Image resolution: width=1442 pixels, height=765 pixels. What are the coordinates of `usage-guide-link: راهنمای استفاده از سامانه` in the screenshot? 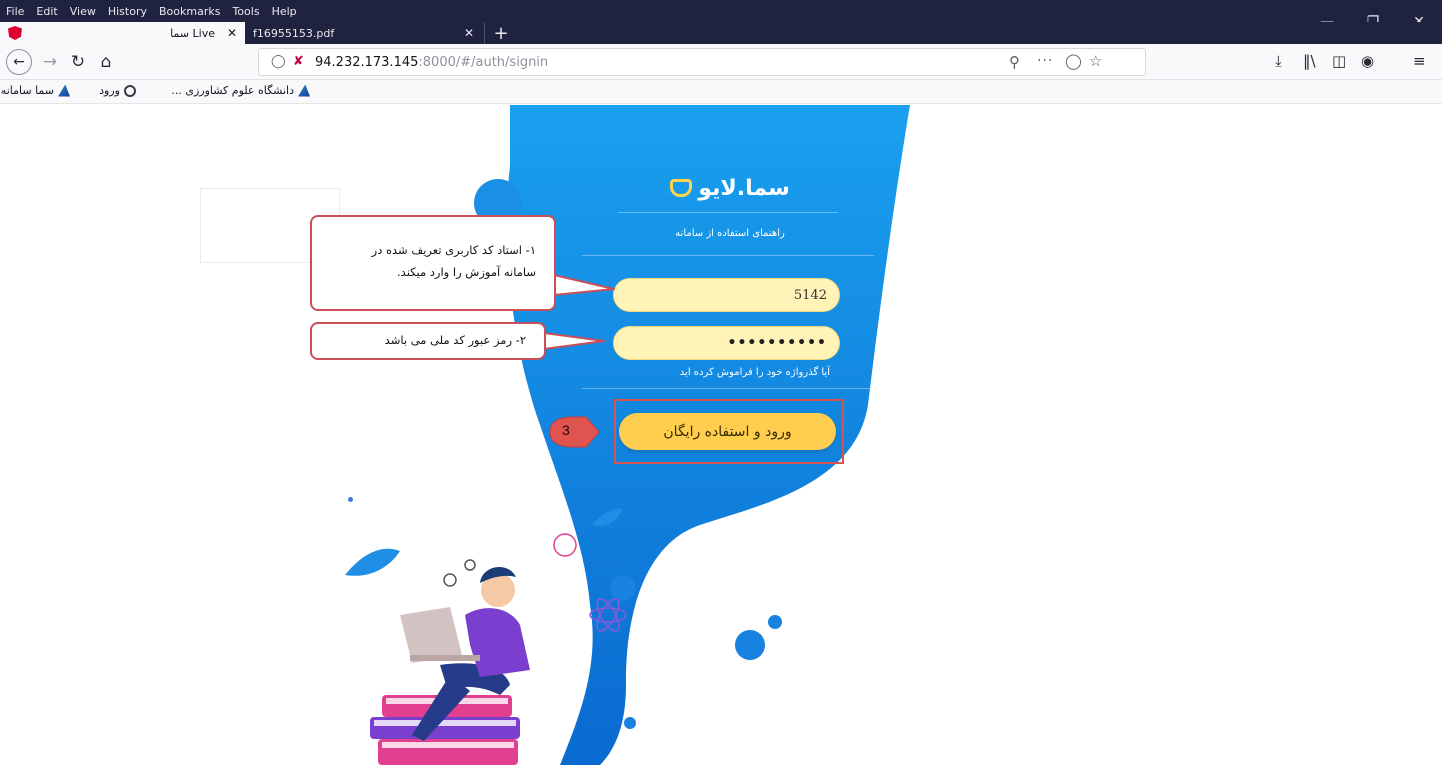 It's located at (730, 233).